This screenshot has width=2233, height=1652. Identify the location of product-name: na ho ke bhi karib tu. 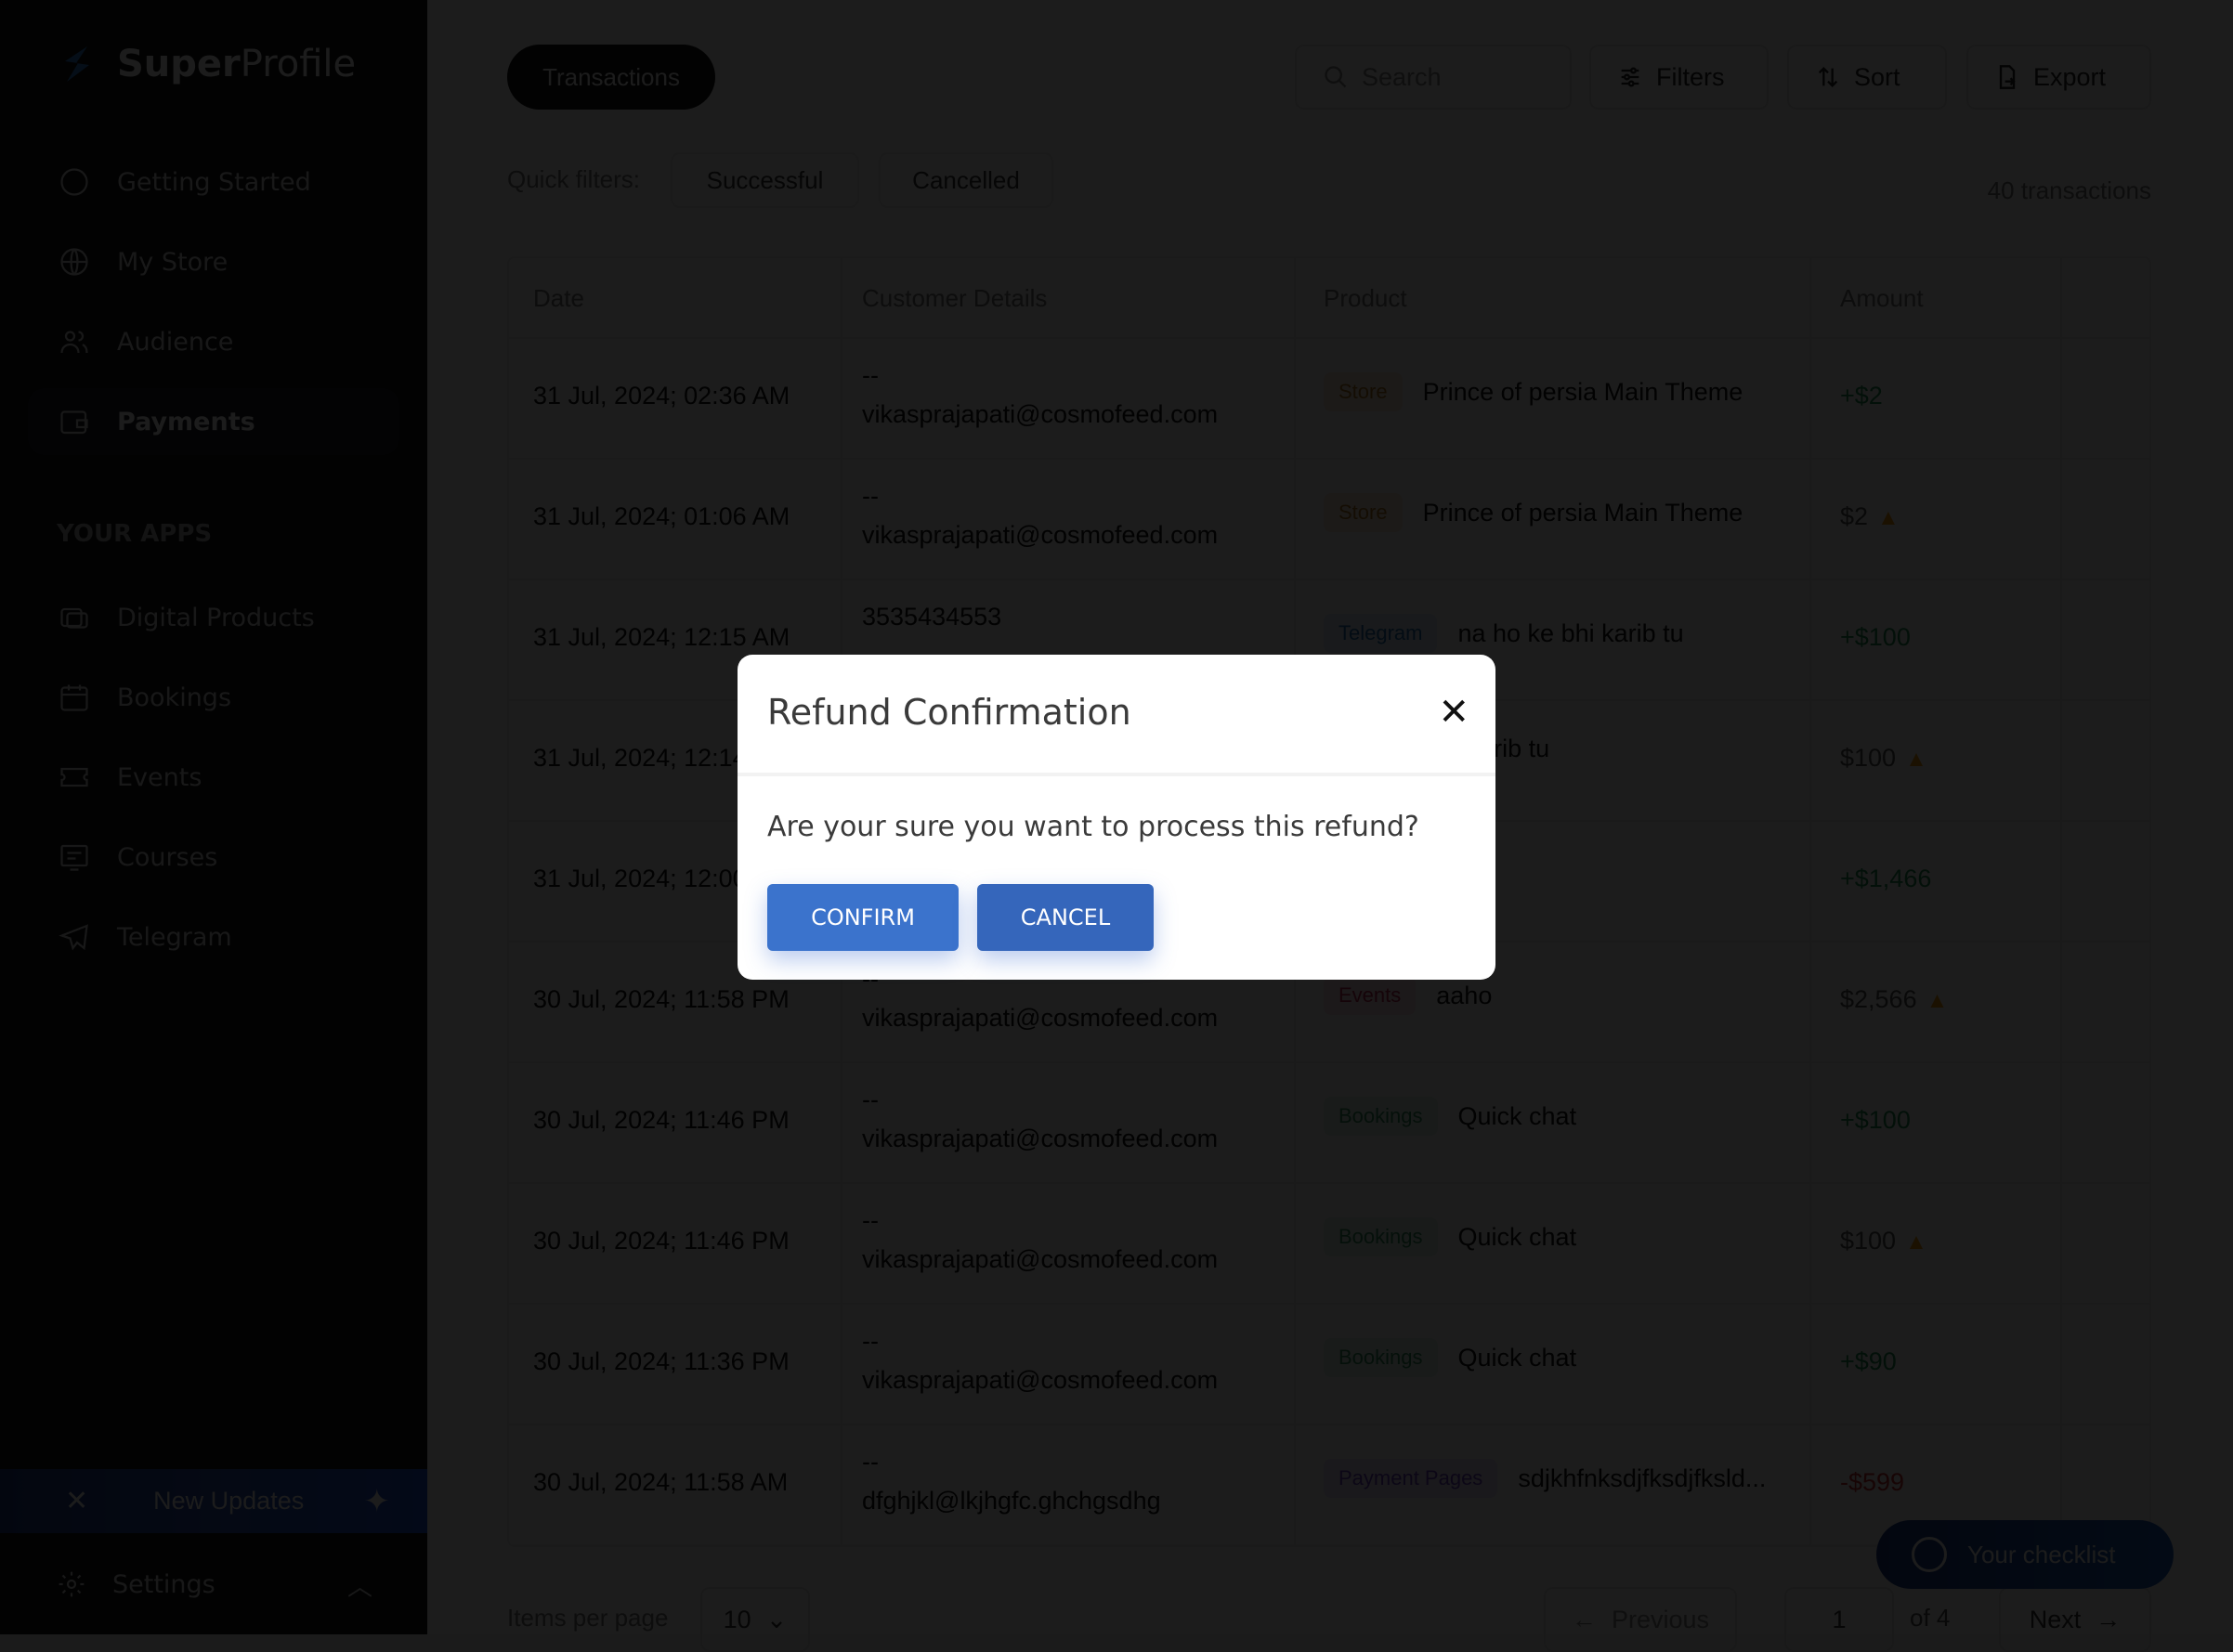
(1570, 633).